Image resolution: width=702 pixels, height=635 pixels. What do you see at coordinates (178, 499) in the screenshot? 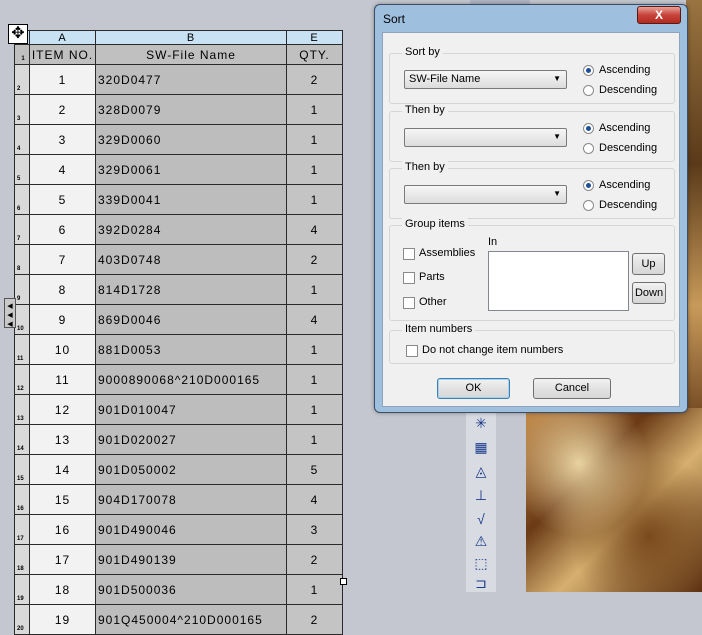
I see `table-row: 16 15 904D170078 4` at bounding box center [178, 499].